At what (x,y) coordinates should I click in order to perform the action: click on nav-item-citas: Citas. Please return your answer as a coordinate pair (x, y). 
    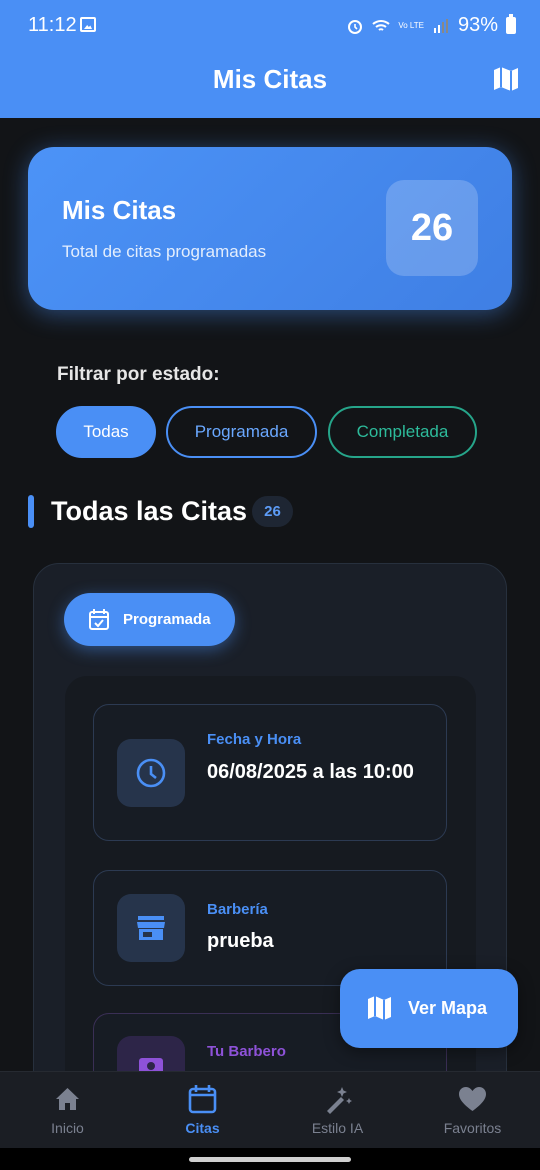
    Looking at the image, I should click on (202, 1110).